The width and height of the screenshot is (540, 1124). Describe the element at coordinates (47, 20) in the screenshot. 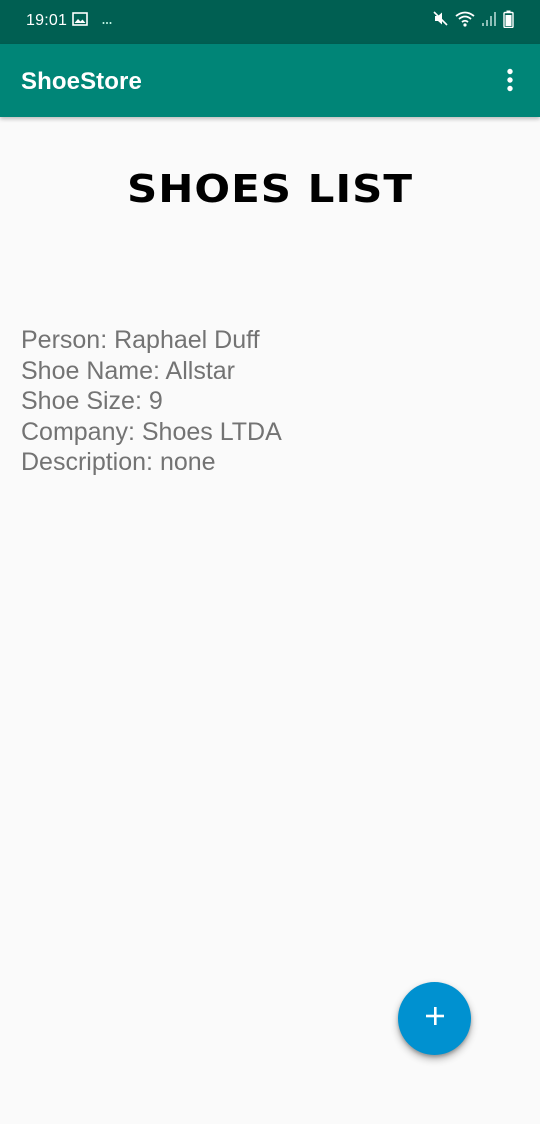

I see `status-time: 19:01` at that location.